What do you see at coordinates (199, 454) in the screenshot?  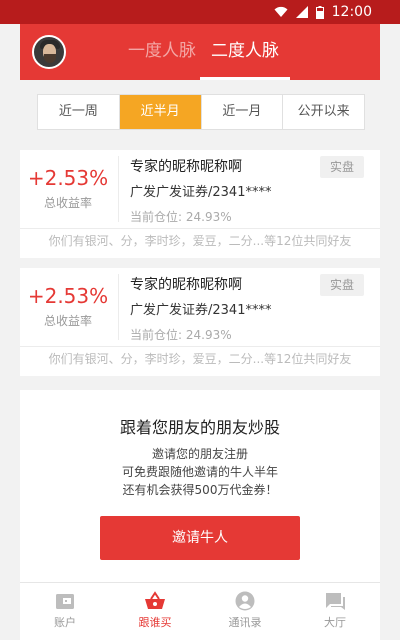 I see `invite-line: 邀请您的朋友注册` at bounding box center [199, 454].